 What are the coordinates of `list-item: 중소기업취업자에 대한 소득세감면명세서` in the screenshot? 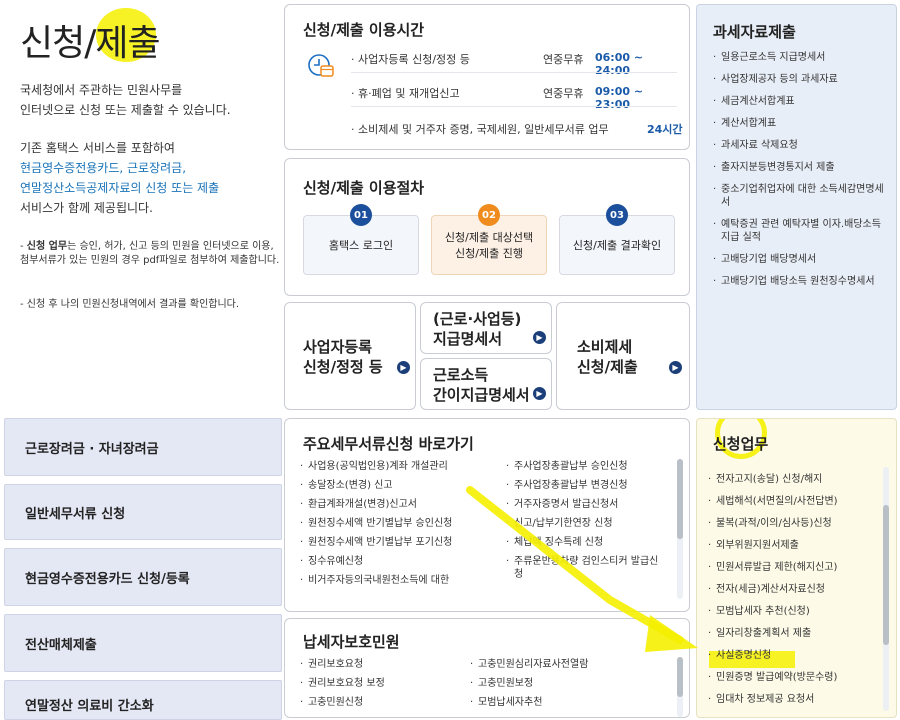 It's located at (801, 196).